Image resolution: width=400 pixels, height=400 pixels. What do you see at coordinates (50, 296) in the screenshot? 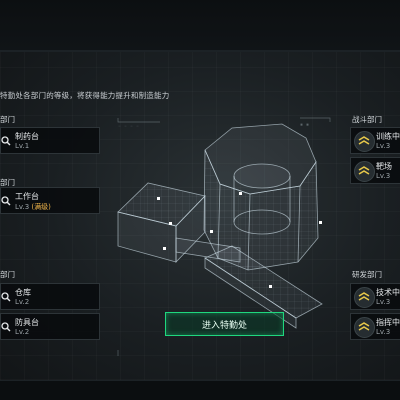
I see `facility-card-storage: 仓库 Lv.2` at bounding box center [50, 296].